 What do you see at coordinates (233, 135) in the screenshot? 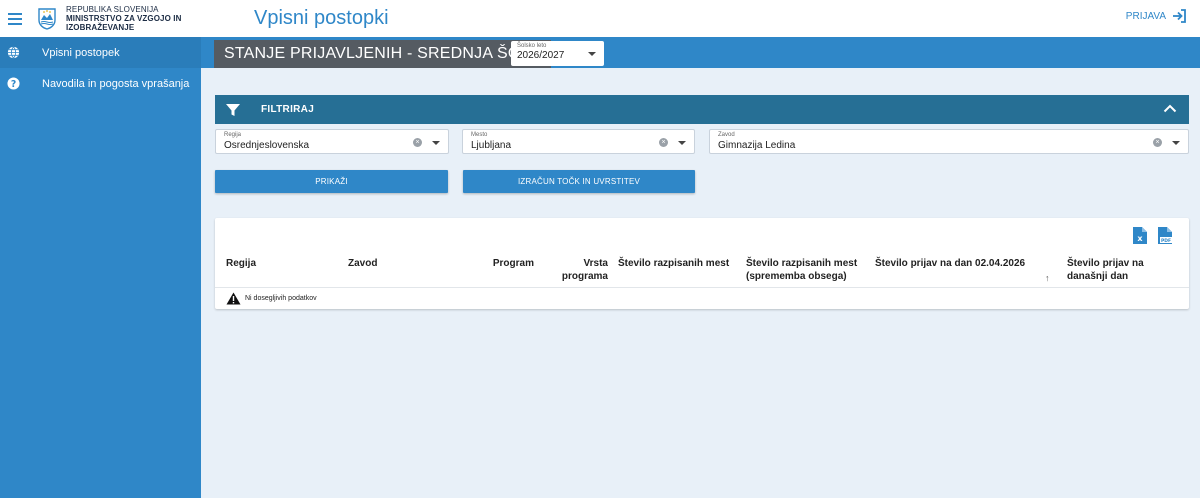
I see `region-label: Regija` at bounding box center [233, 135].